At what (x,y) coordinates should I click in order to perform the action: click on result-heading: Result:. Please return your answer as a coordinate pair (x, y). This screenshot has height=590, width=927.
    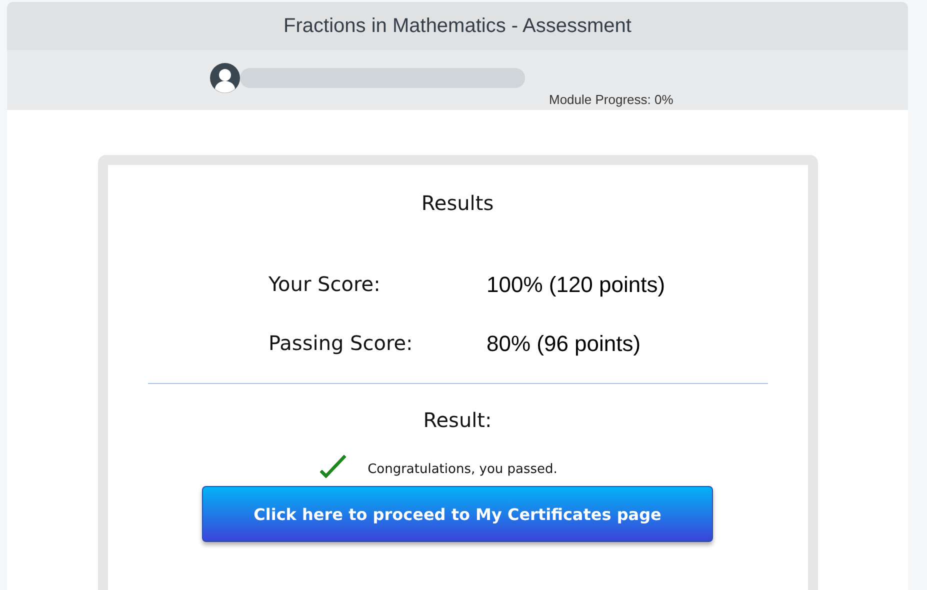
    Looking at the image, I should click on (457, 420).